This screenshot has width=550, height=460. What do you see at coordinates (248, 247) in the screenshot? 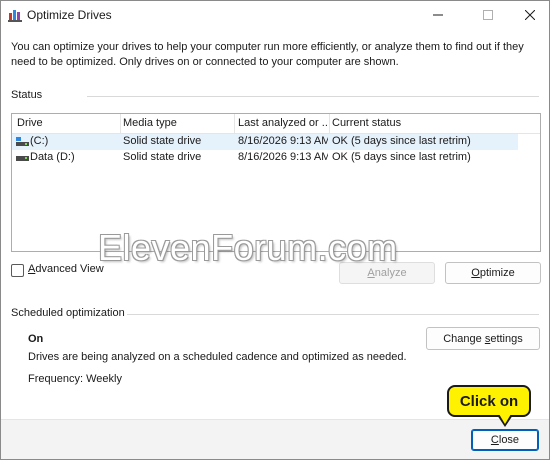
I see `watermark-text: ElevenForum.com` at bounding box center [248, 247].